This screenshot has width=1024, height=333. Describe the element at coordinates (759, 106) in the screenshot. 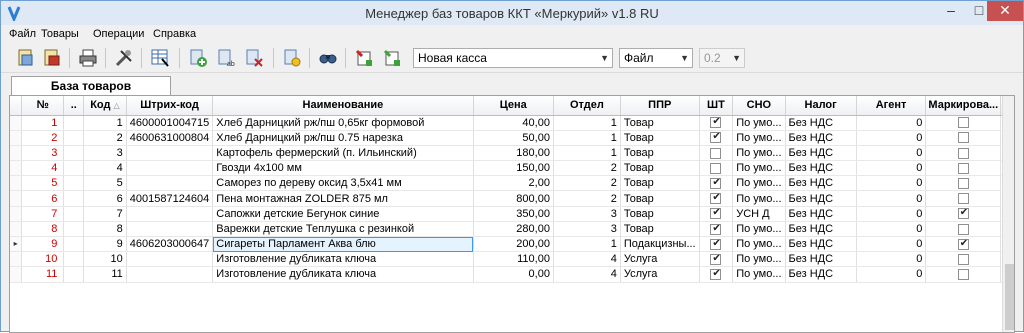

I see `col-header-sno: СНО` at that location.